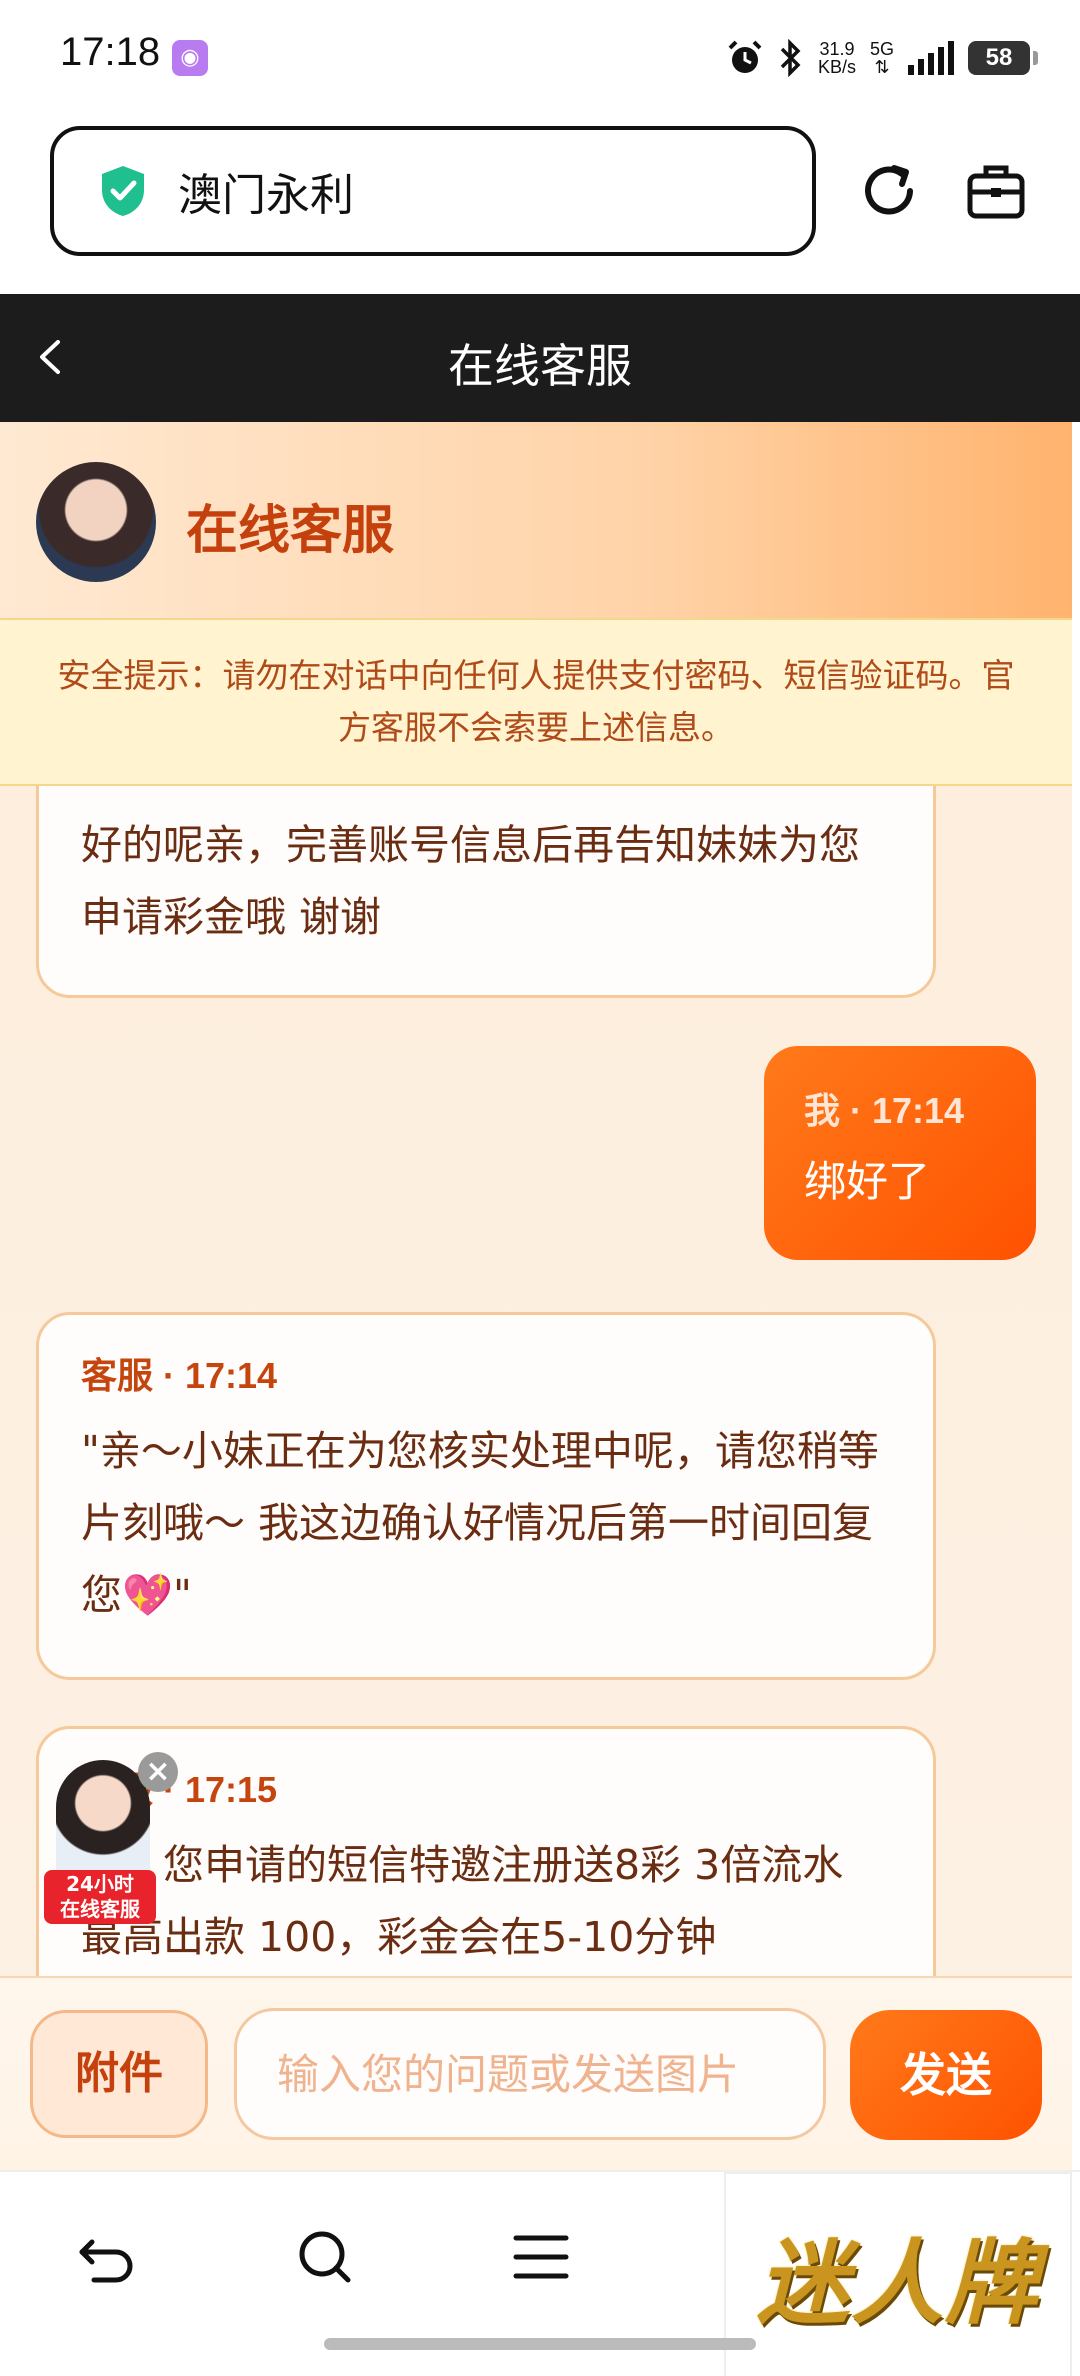 This screenshot has width=1080, height=2376. I want to click on support-badge-label: 24小时 在线客服, so click(100, 1897).